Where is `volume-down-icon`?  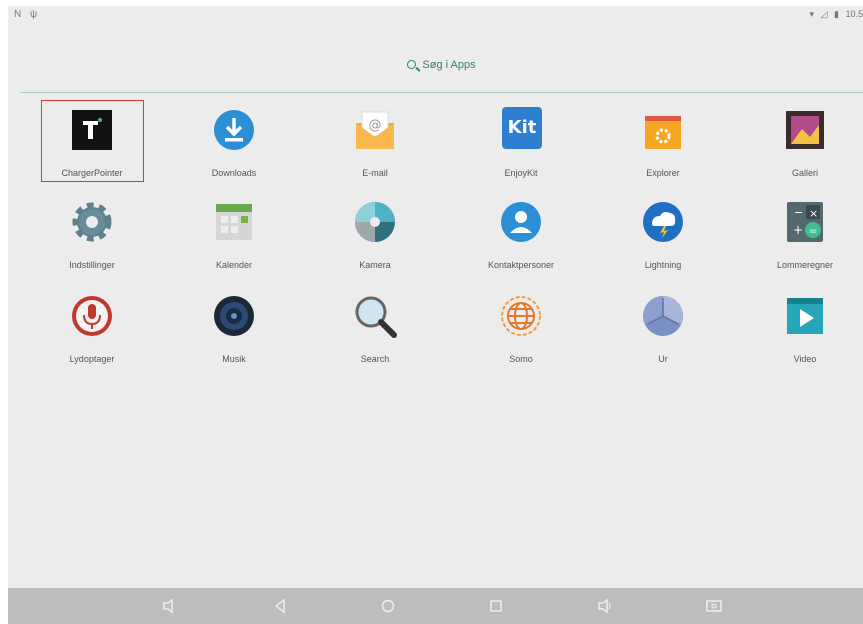 volume-down-icon is located at coordinates (170, 606).